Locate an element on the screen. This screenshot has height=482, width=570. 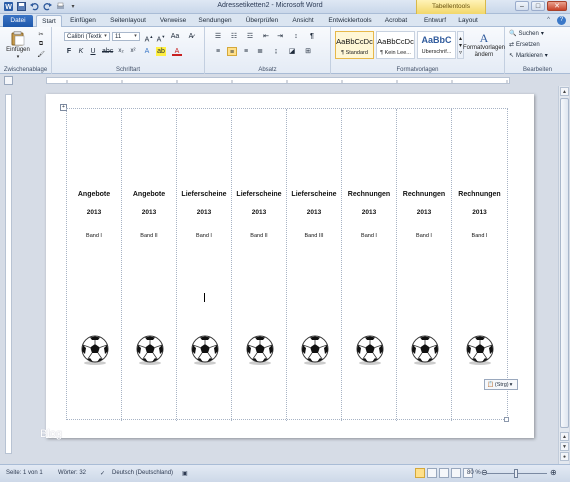
tab-einfuegen: Einfügen is located at coordinates (83, 21).